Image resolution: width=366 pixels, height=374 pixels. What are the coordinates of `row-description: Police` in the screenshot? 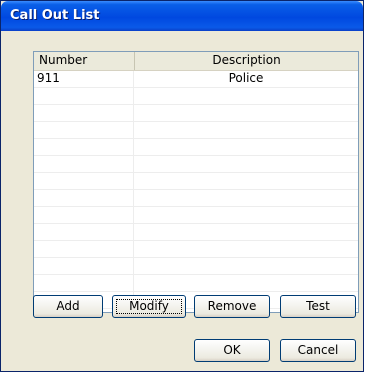 It's located at (246, 78).